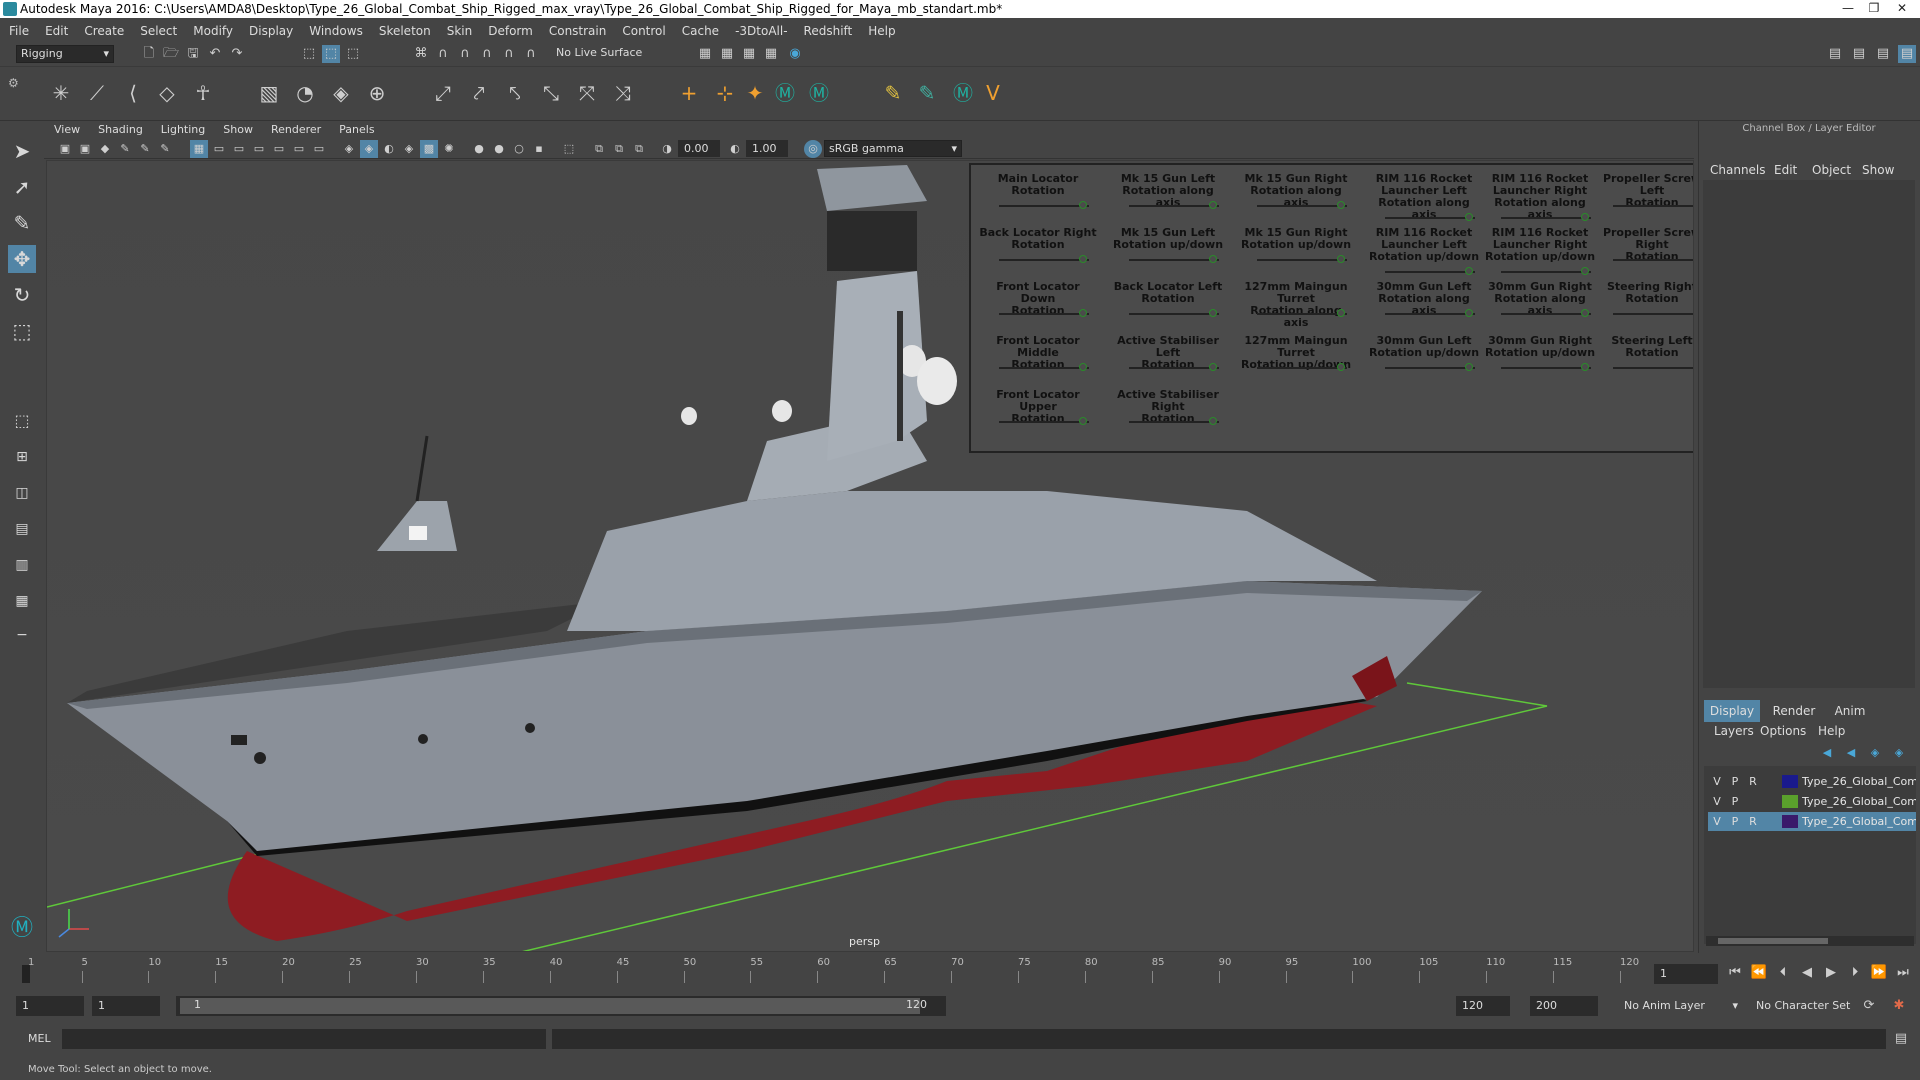  What do you see at coordinates (22, 259) in the screenshot?
I see `move-tool-icon: ✥` at bounding box center [22, 259].